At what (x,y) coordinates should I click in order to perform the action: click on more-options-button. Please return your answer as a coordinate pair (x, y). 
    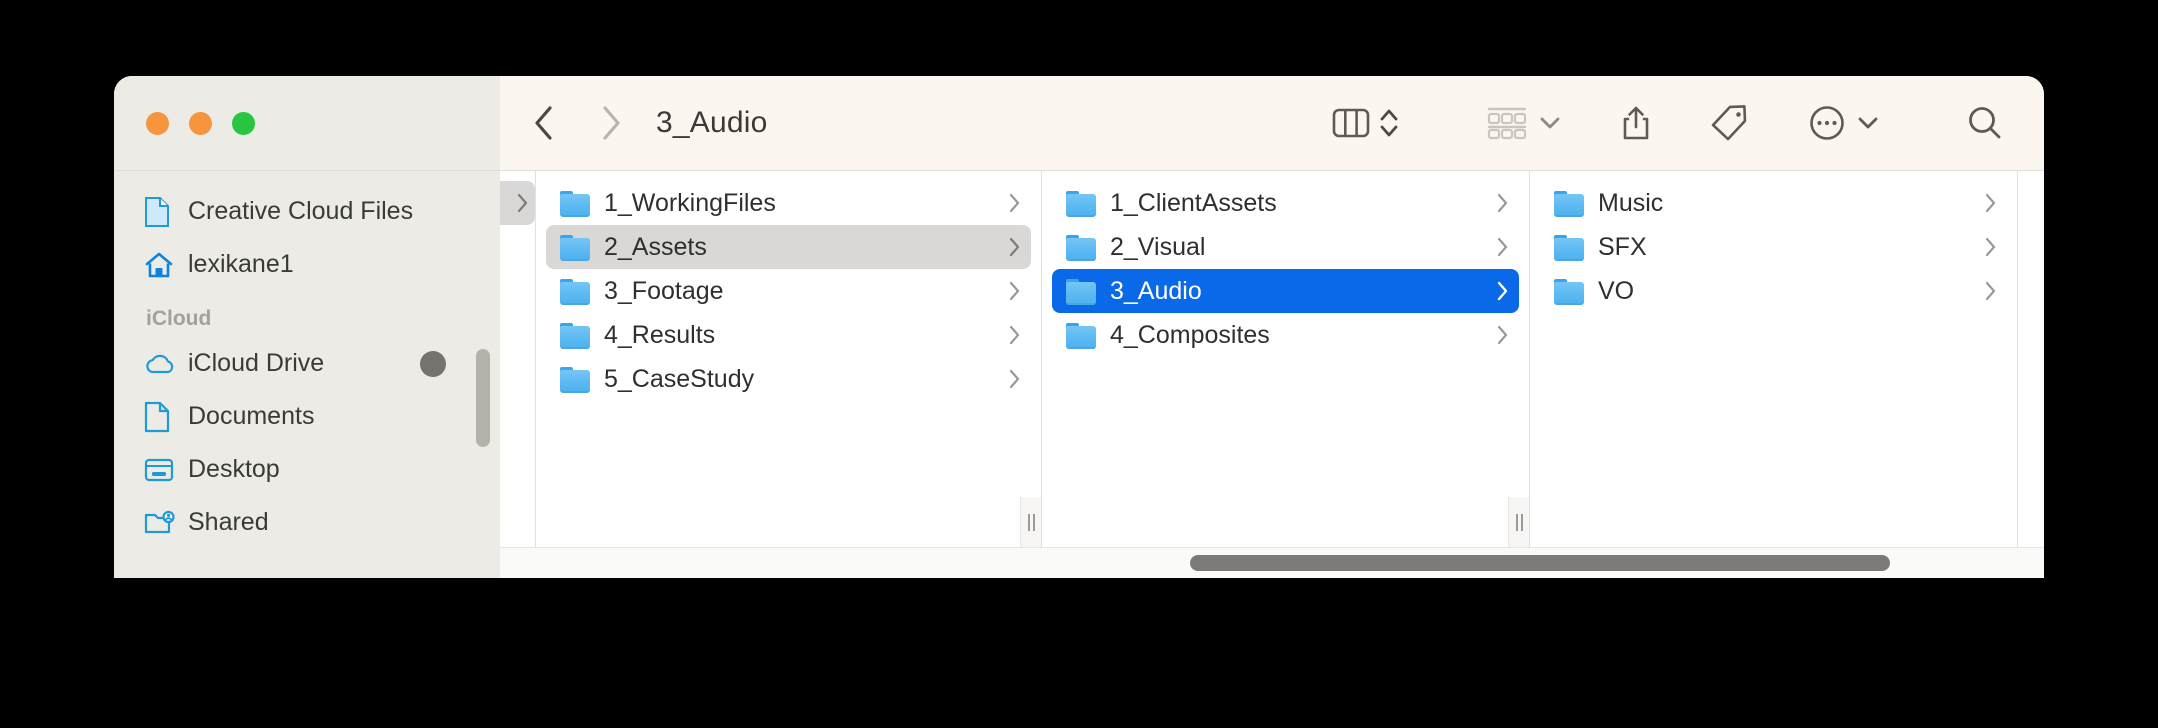
    Looking at the image, I should click on (1827, 123).